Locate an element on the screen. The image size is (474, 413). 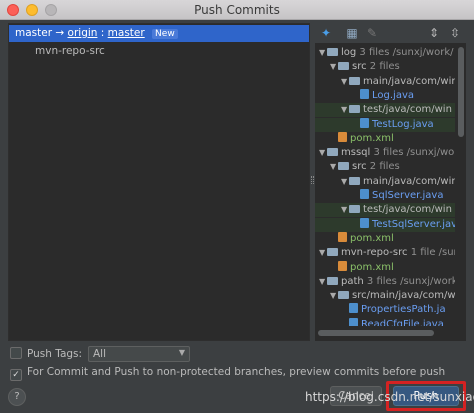
tree-row: TestLog.java is located at coordinates (385, 124).